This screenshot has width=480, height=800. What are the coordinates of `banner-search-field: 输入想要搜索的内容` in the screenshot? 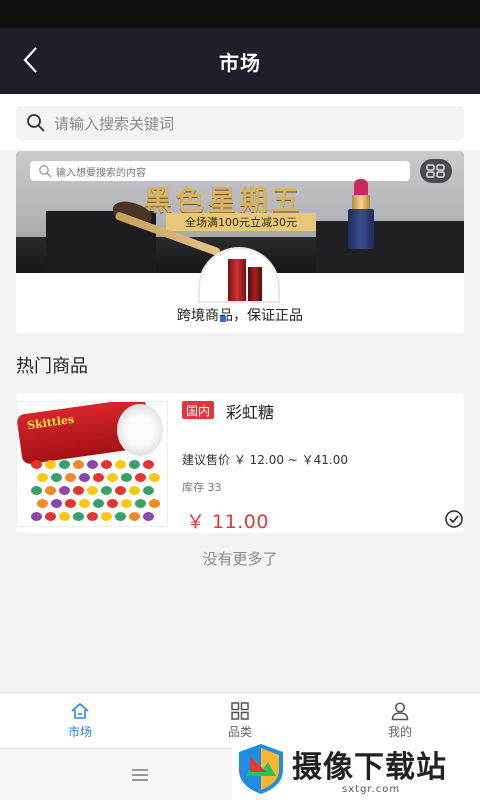 It's located at (220, 171).